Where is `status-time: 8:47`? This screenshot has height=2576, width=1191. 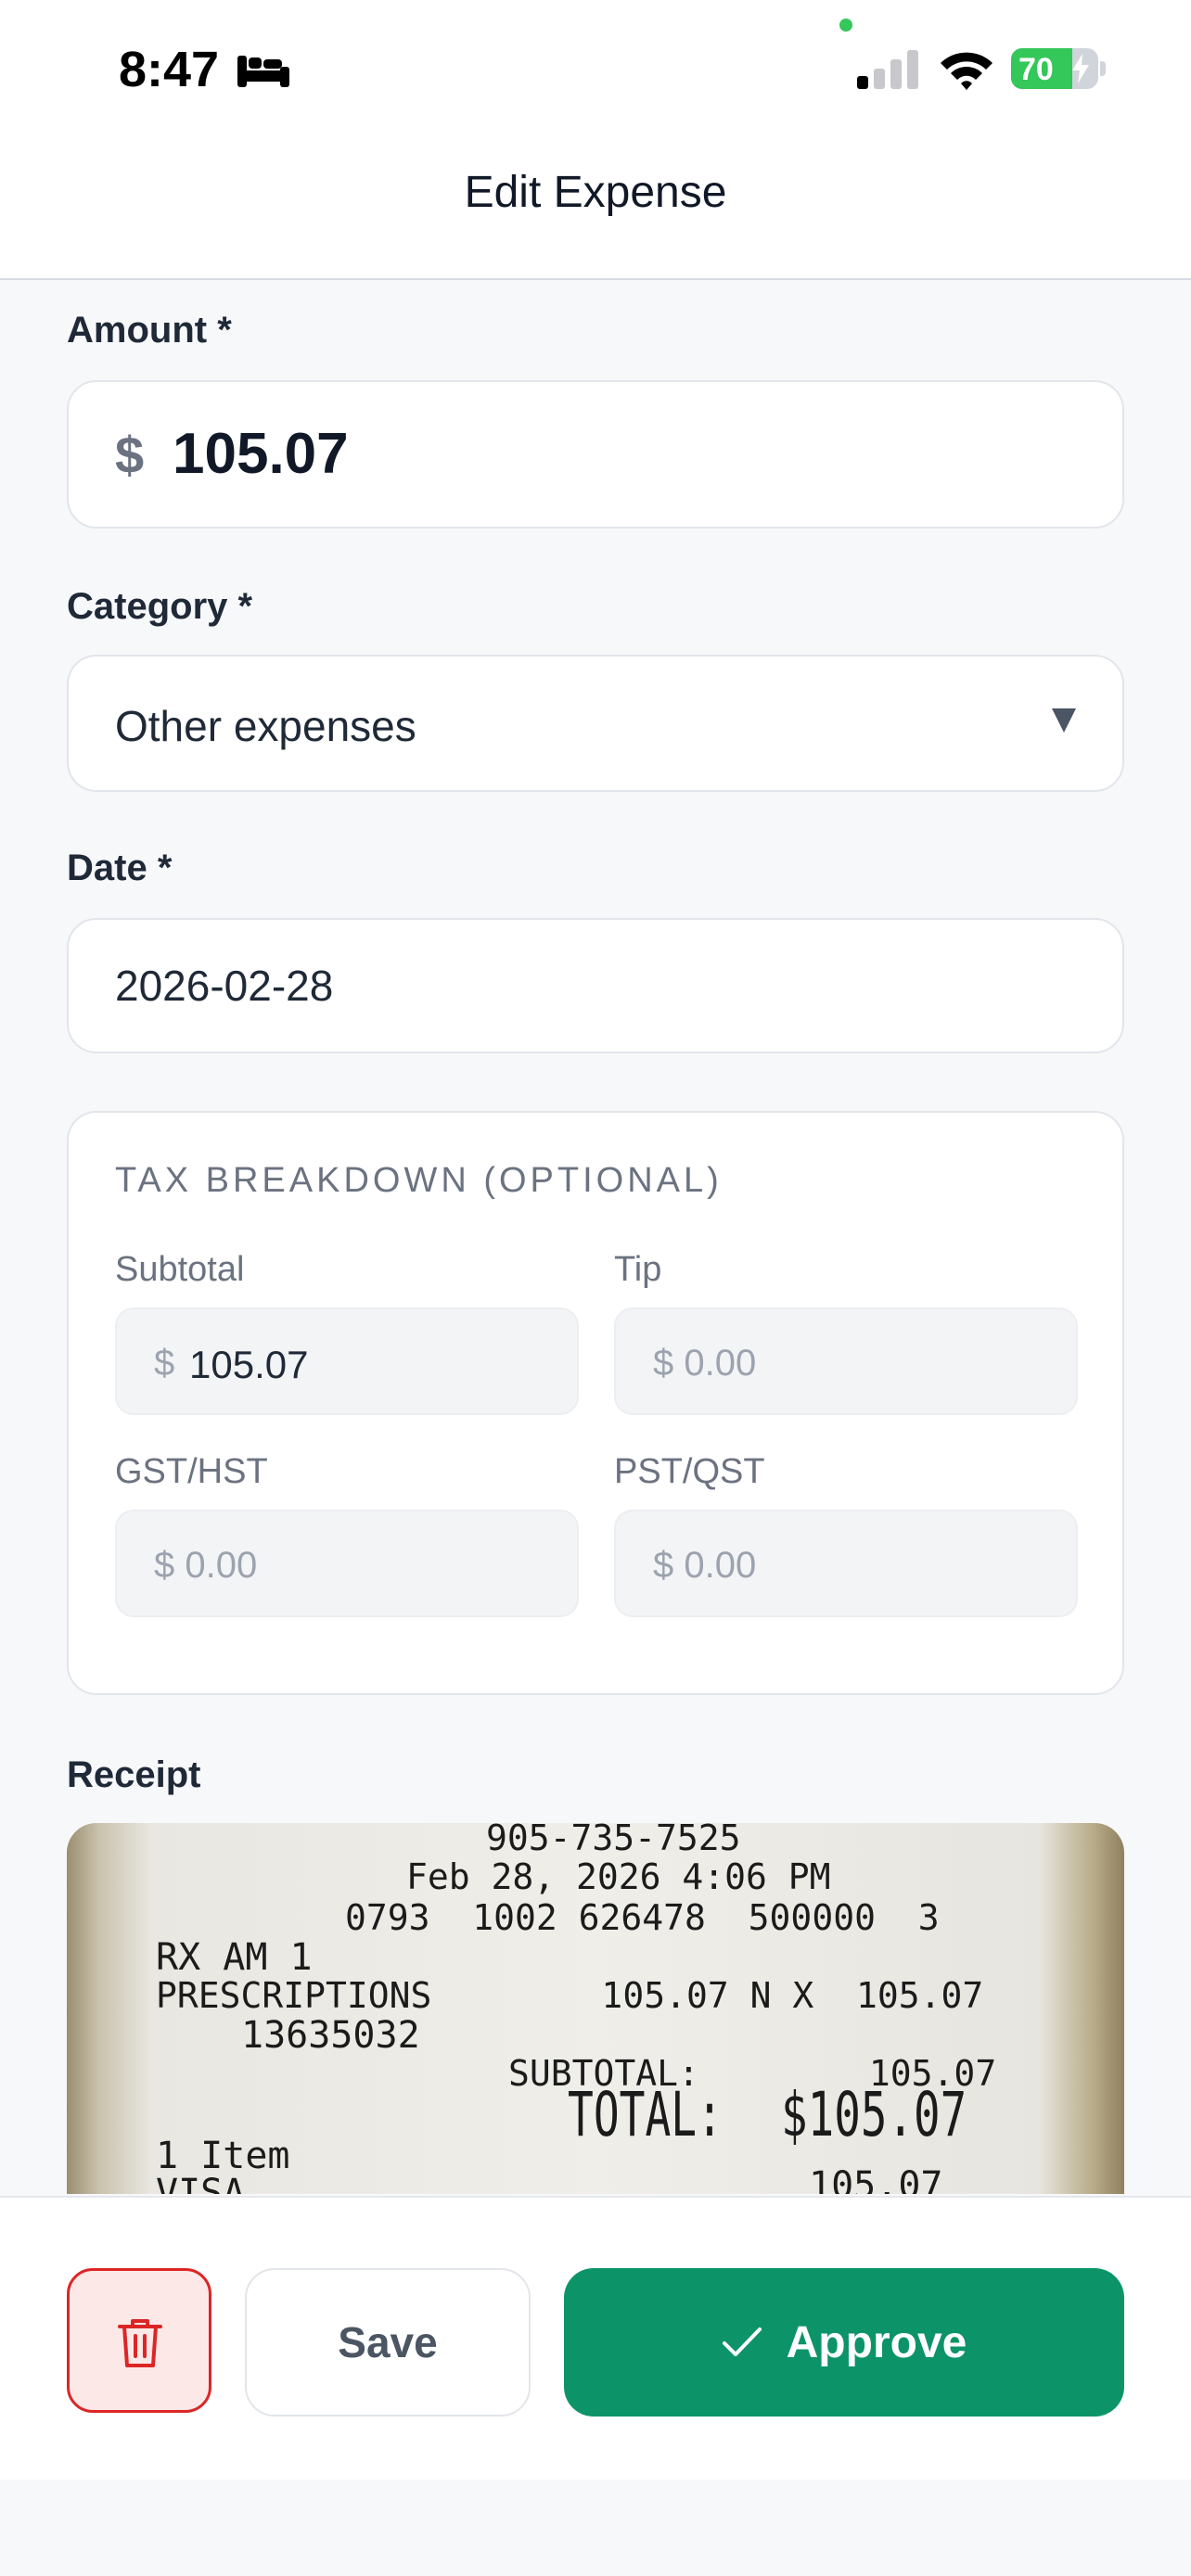 status-time: 8:47 is located at coordinates (169, 69).